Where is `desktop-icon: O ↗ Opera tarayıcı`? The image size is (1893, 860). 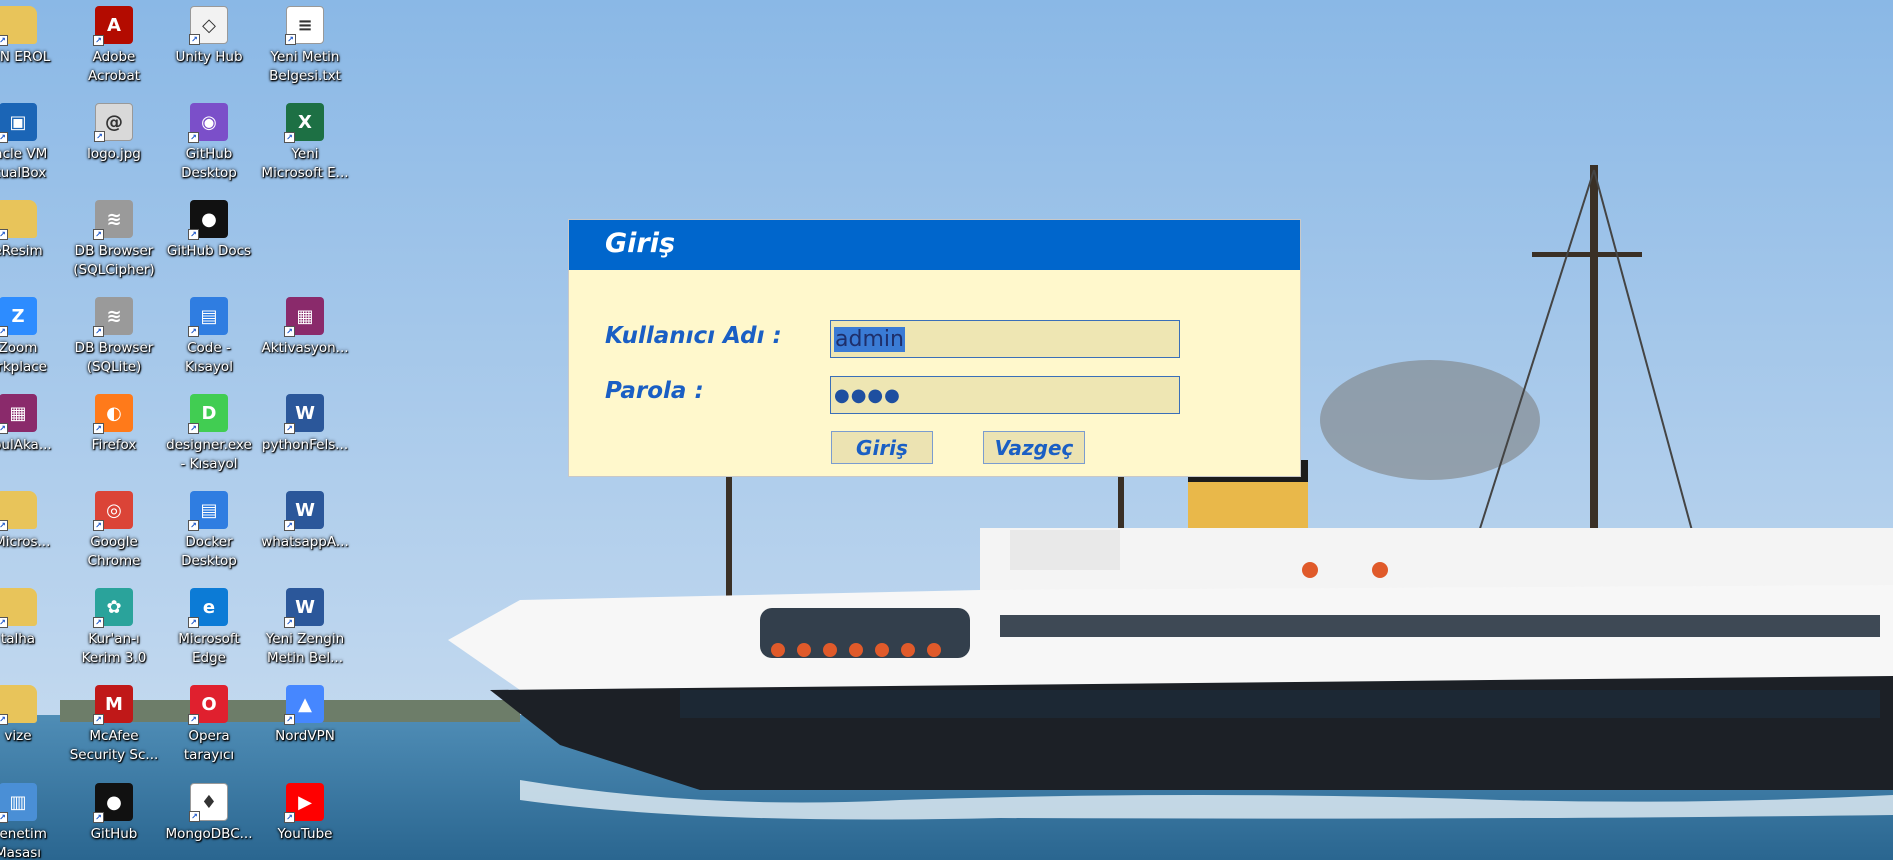 desktop-icon: O ↗ Opera tarayıcı is located at coordinates (209, 727).